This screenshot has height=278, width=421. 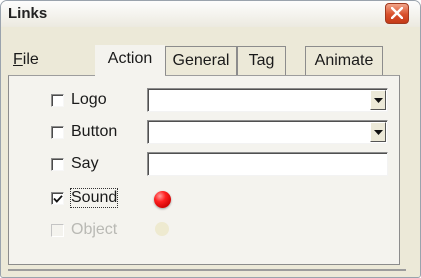 What do you see at coordinates (267, 132) in the screenshot?
I see `button-combobox` at bounding box center [267, 132].